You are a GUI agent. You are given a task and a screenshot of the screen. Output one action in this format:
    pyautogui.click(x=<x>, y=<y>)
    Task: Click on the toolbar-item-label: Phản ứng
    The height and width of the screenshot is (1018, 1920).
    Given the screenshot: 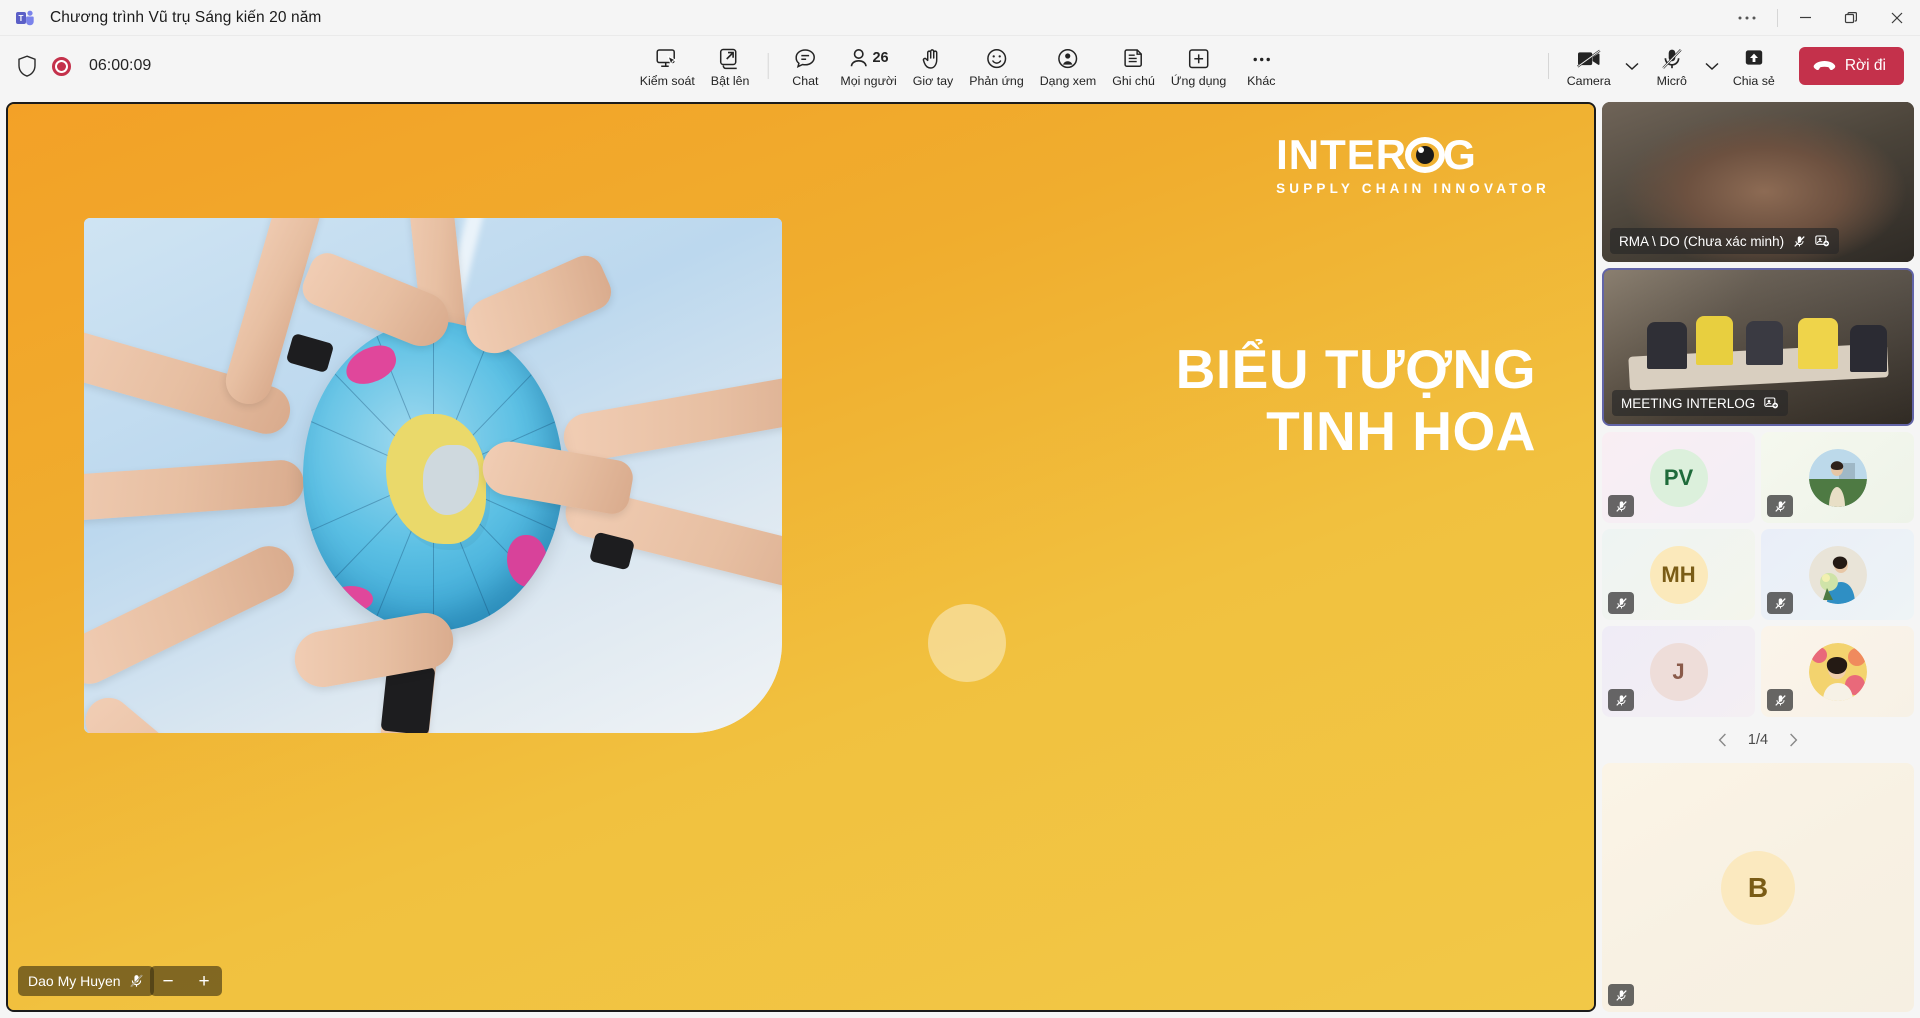 What is the action you would take?
    pyautogui.click(x=996, y=81)
    